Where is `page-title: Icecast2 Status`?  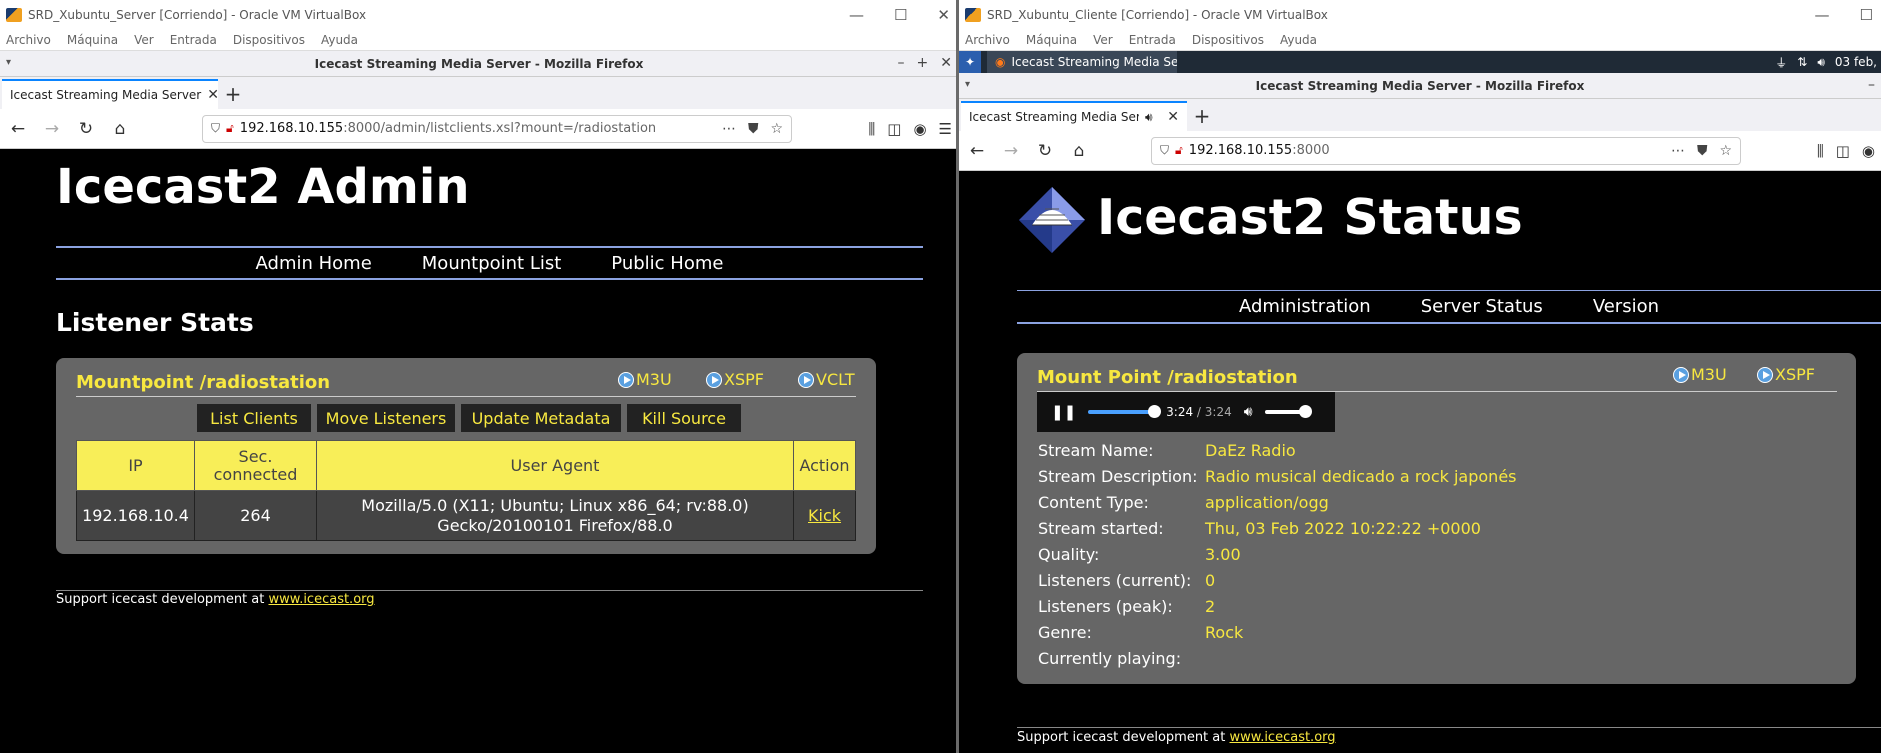 page-title: Icecast2 Status is located at coordinates (1310, 217).